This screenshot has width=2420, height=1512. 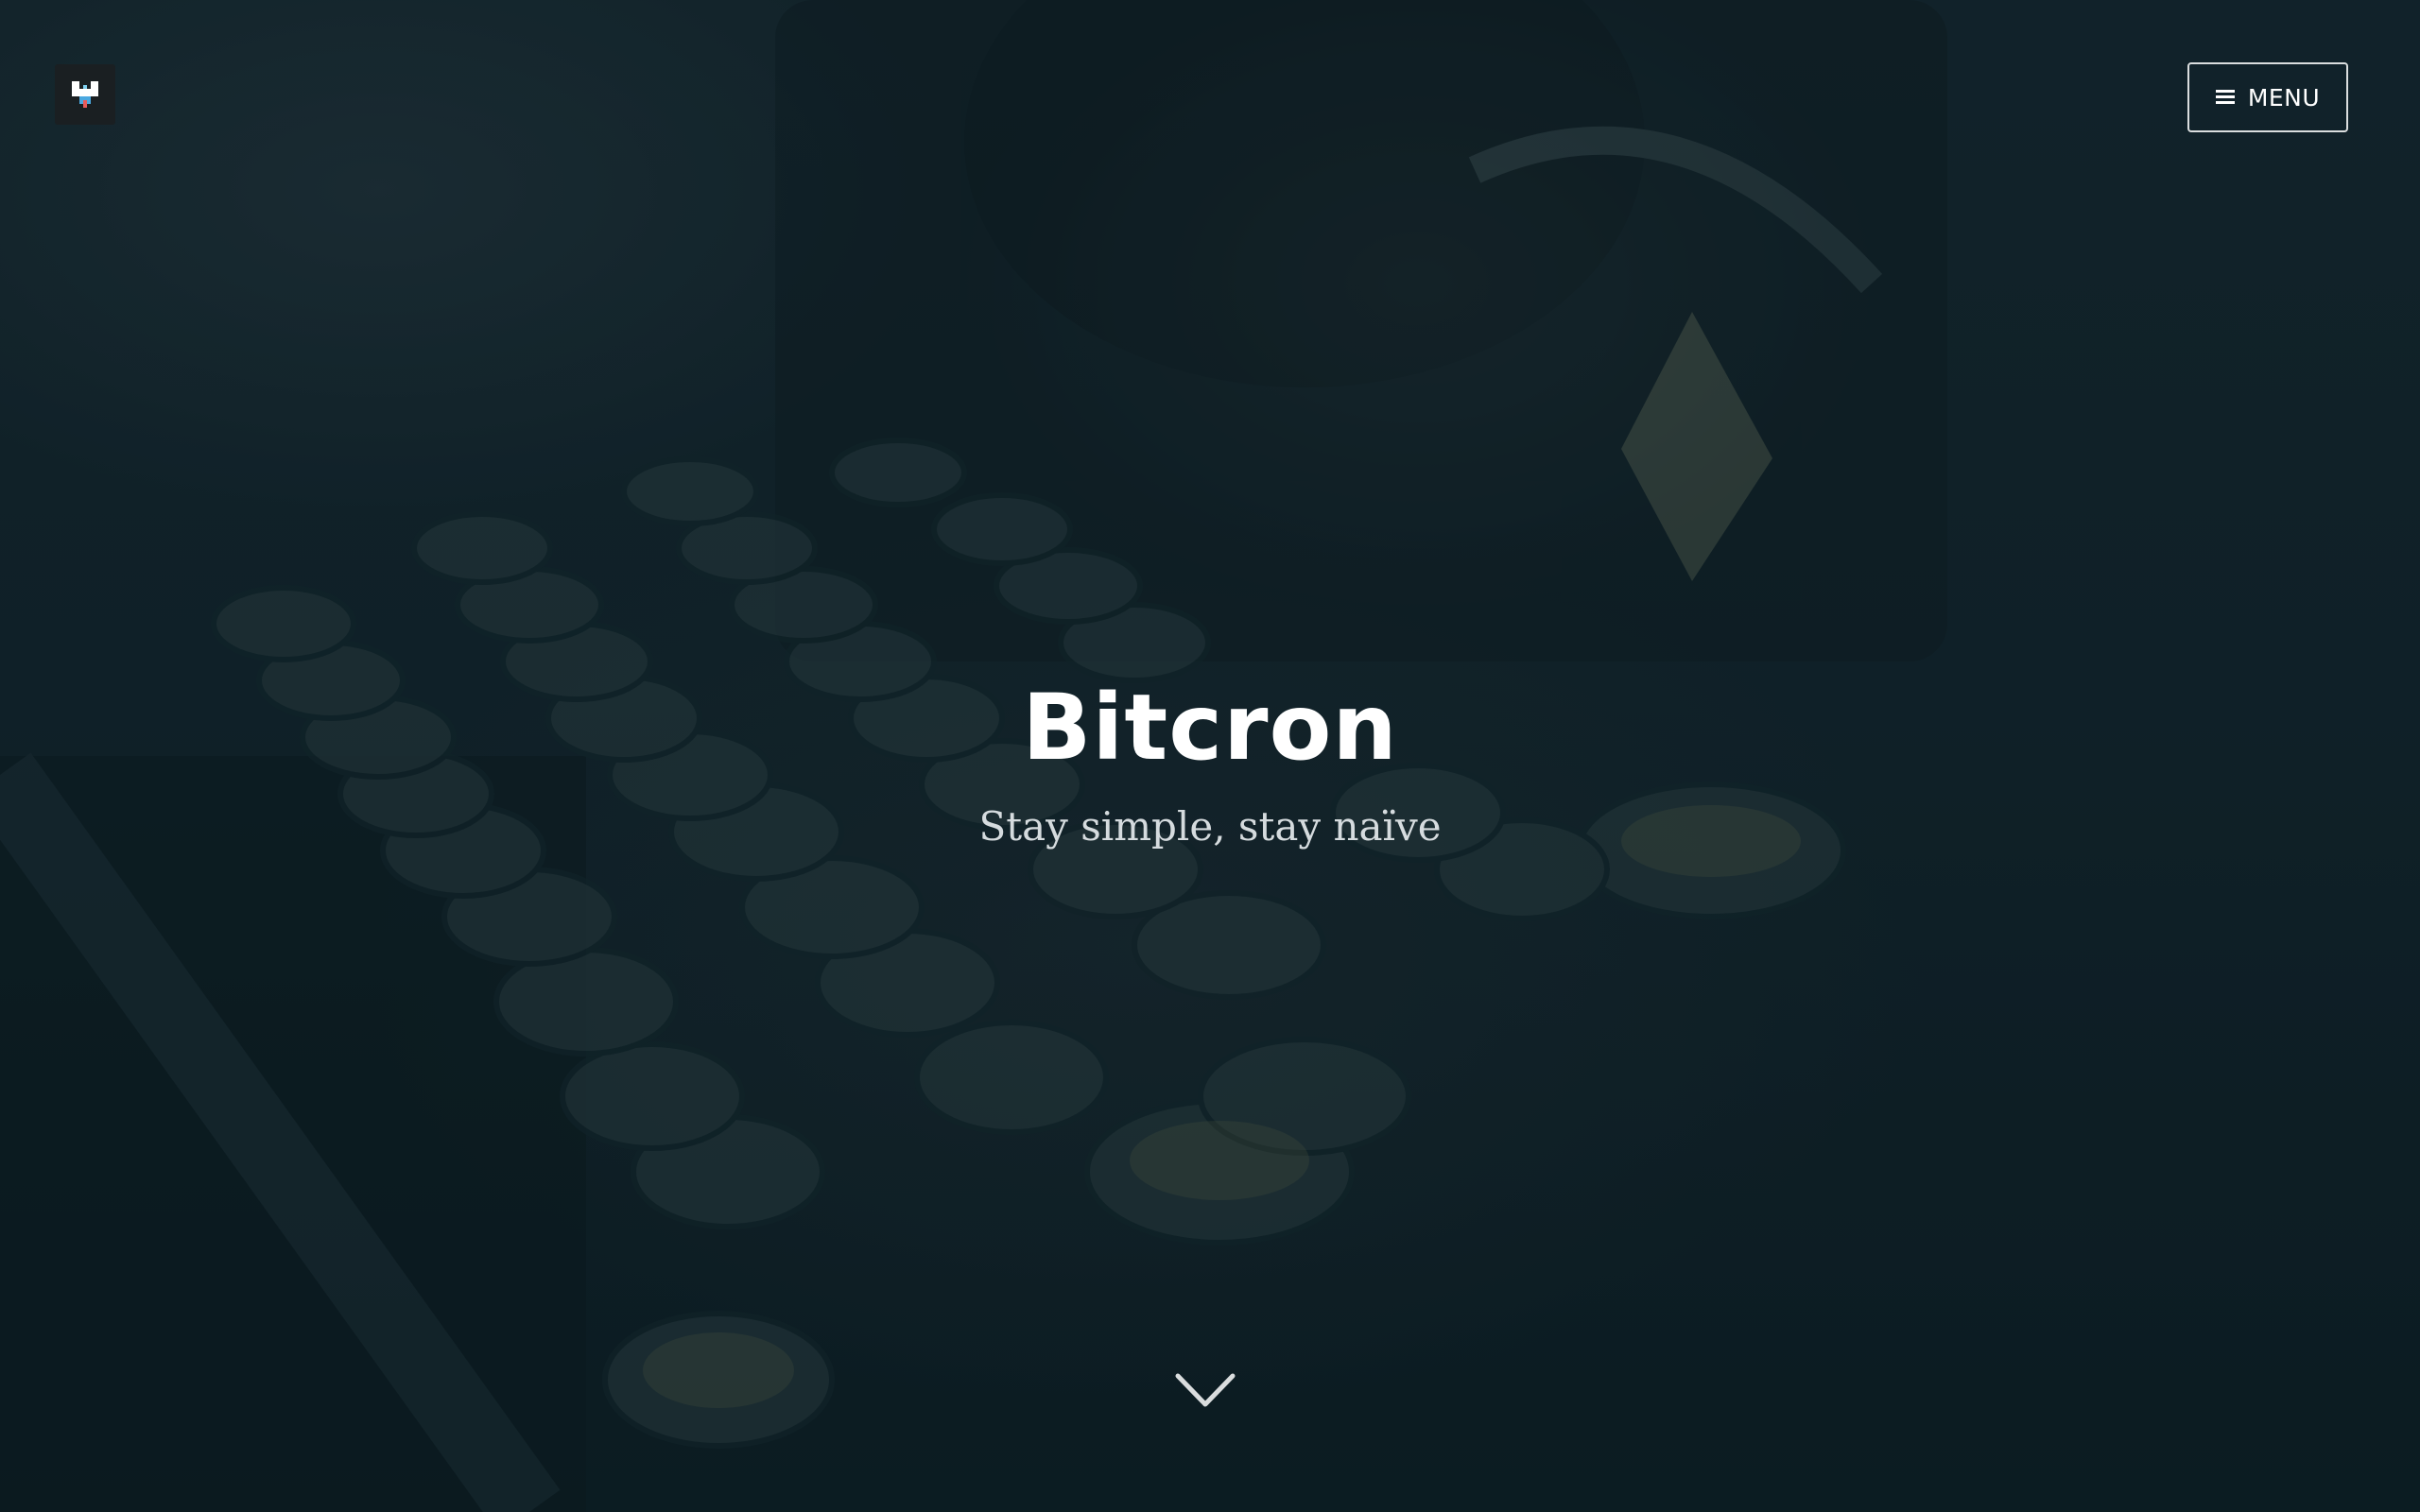 What do you see at coordinates (2284, 97) in the screenshot?
I see `menu-label: MENU` at bounding box center [2284, 97].